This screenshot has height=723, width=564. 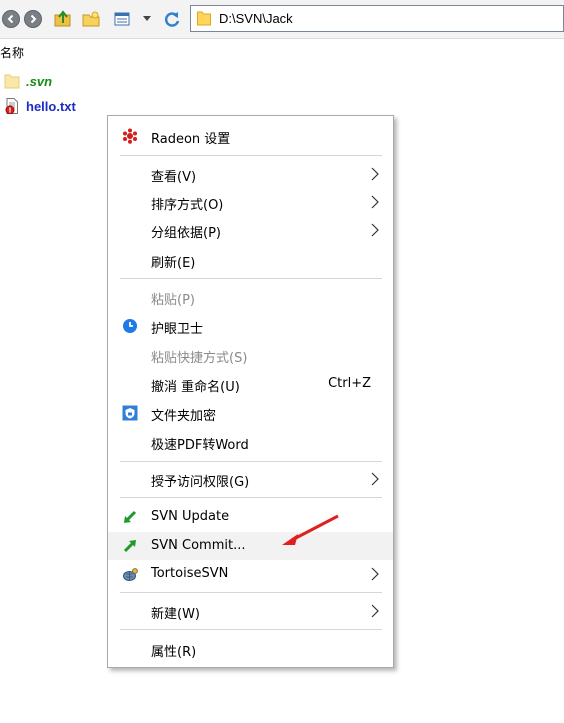 I want to click on menu-item-label: 排序方式(O), so click(x=187, y=205).